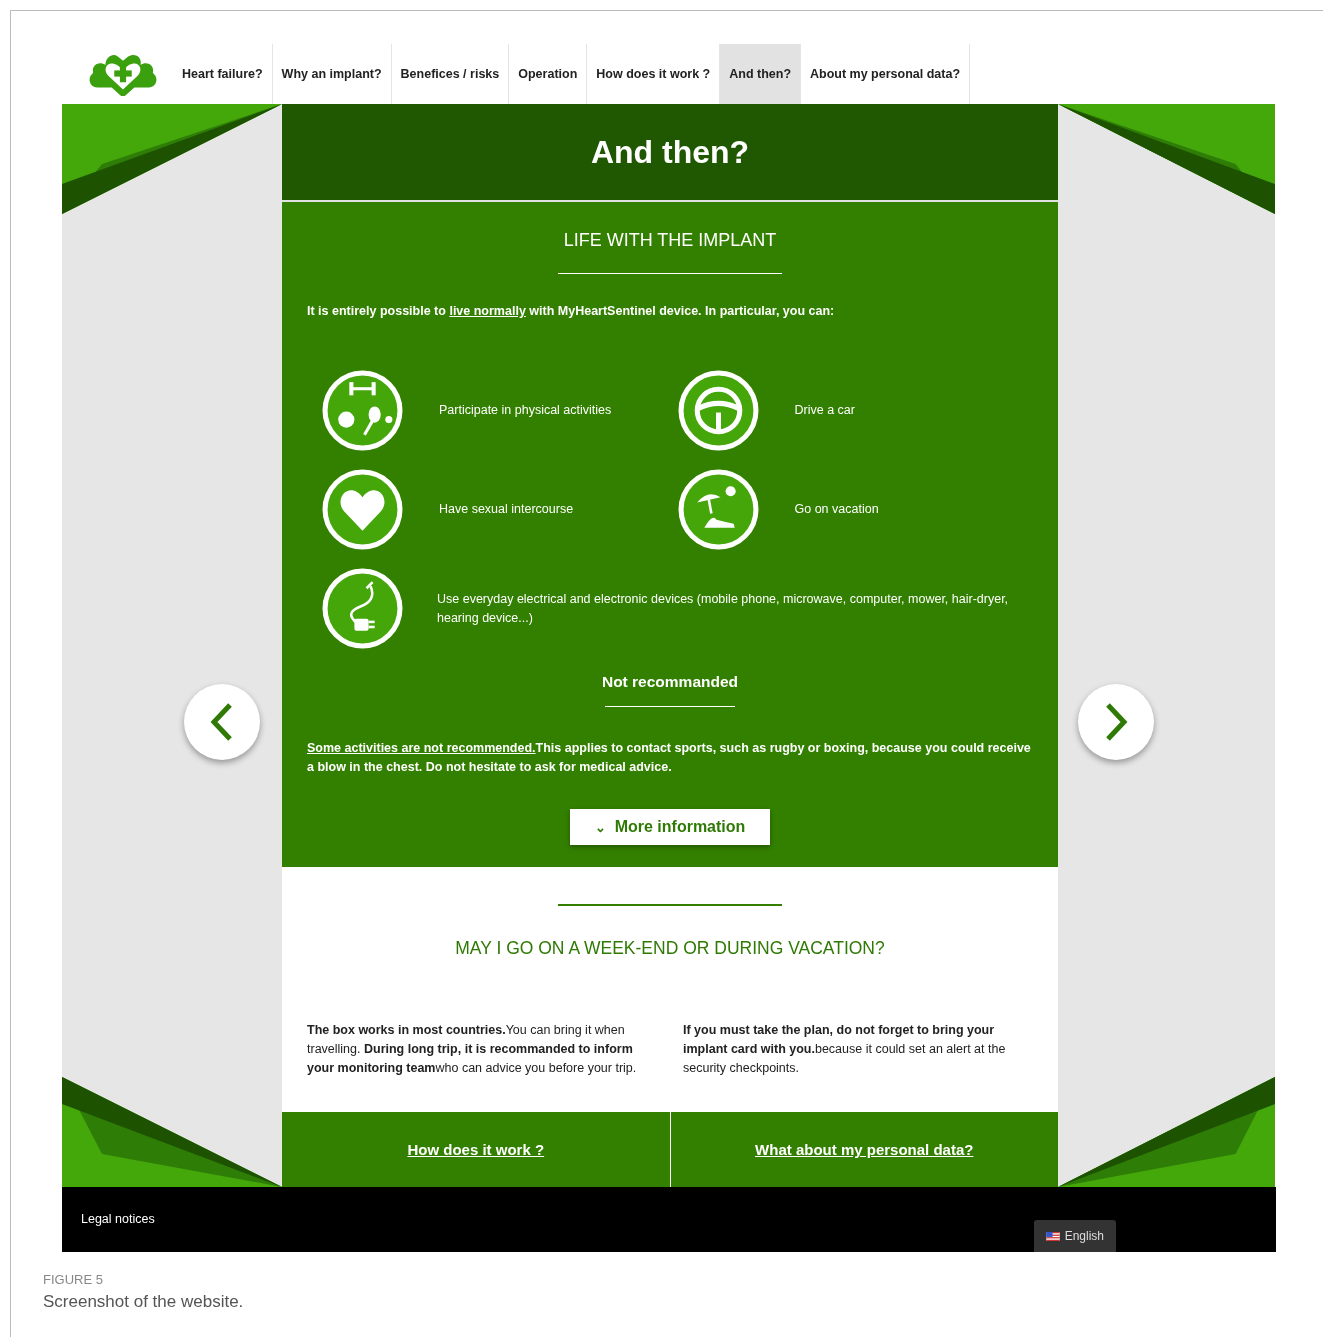  What do you see at coordinates (506, 509) in the screenshot?
I see `feature-label: Have sexual intercourse` at bounding box center [506, 509].